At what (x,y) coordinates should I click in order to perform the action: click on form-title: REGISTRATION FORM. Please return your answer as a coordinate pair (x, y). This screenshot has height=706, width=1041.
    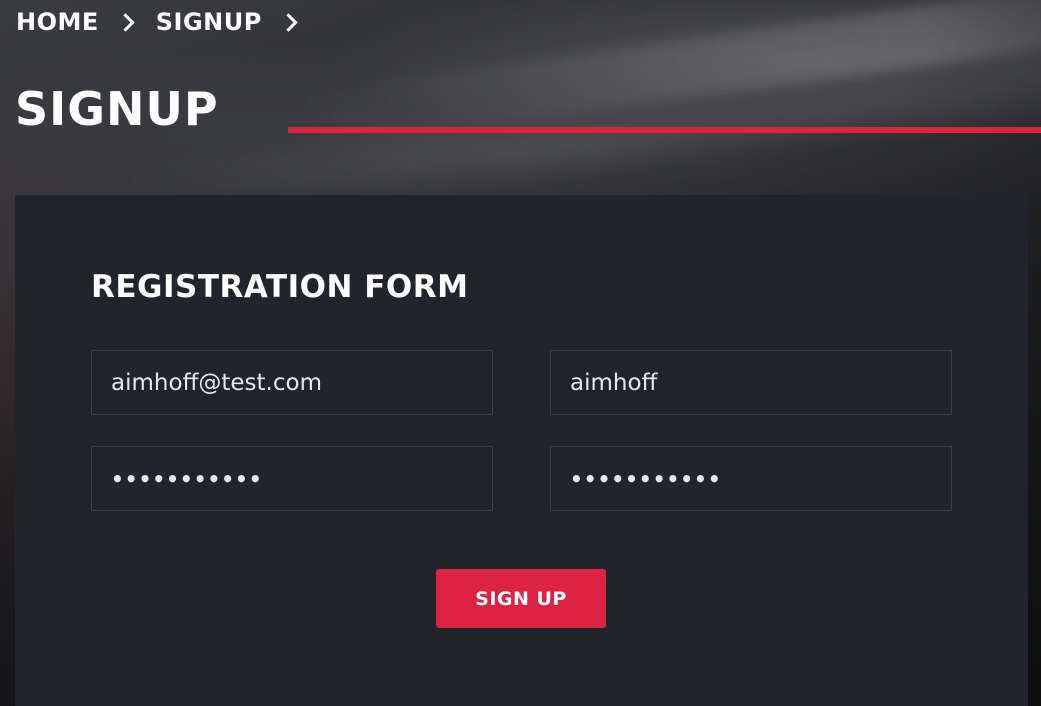
    Looking at the image, I should click on (280, 287).